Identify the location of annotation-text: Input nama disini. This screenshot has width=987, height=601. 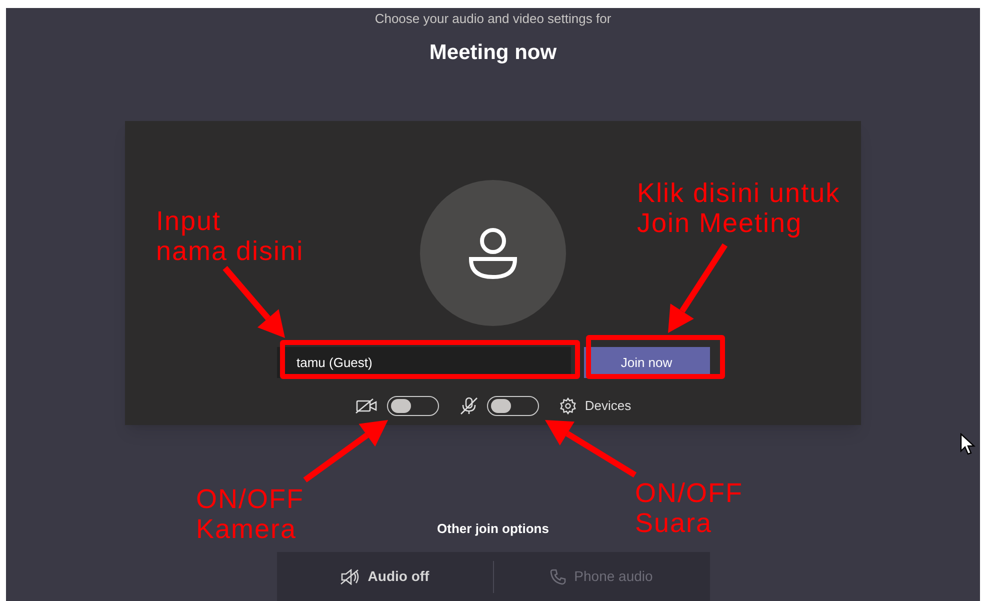
(230, 236).